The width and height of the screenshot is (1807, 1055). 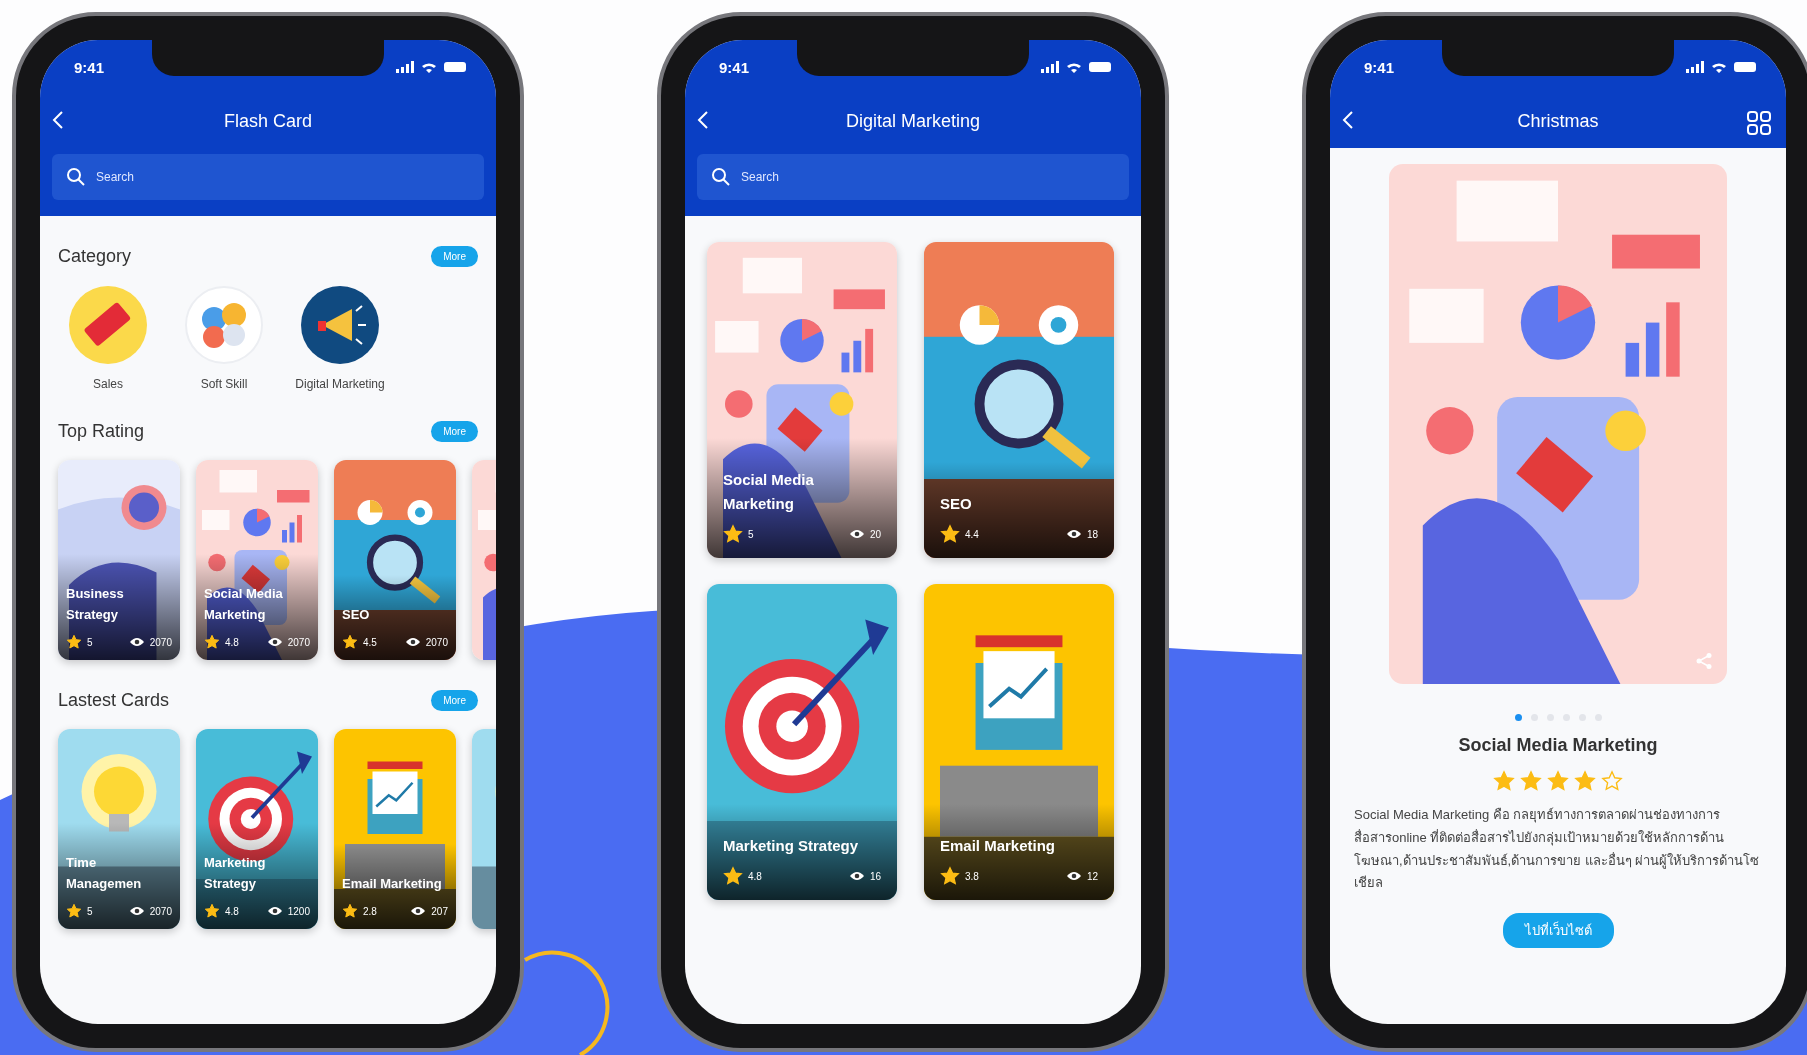 What do you see at coordinates (114, 700) in the screenshot?
I see `section-heading: Lastest Cards` at bounding box center [114, 700].